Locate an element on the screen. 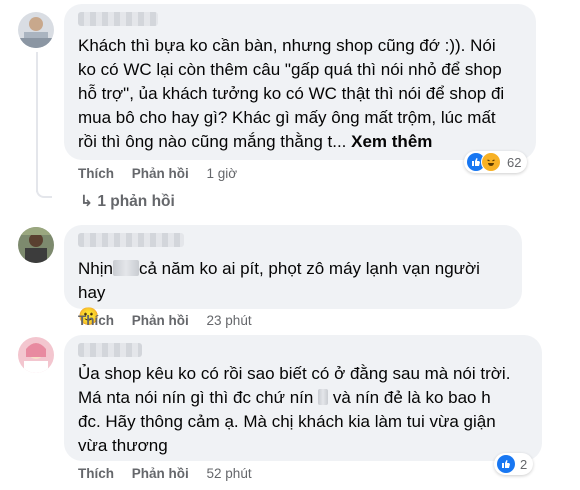 The image size is (580, 490). view-replies-link: ↳ 1 phản hồi is located at coordinates (127, 201).